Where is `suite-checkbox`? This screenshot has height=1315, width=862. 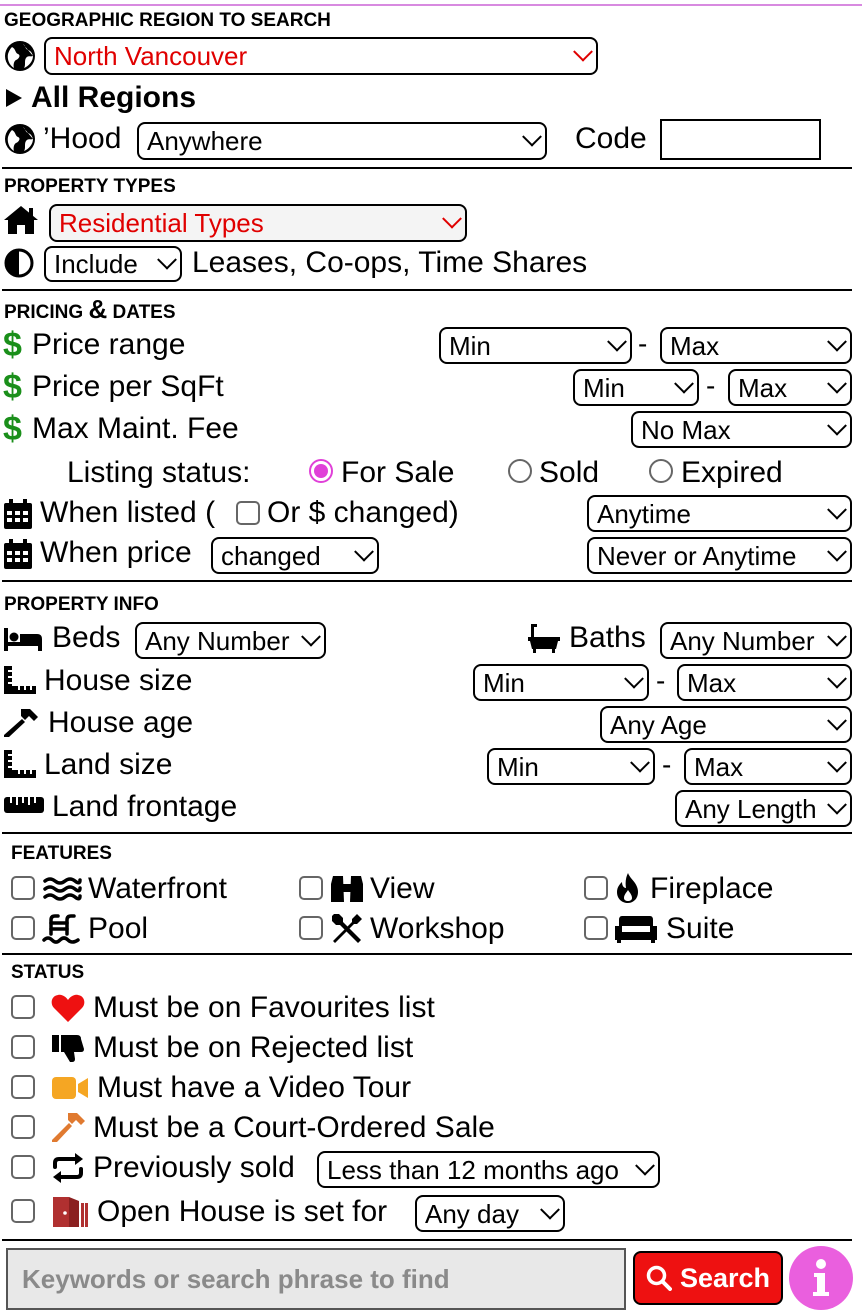 suite-checkbox is located at coordinates (596, 928).